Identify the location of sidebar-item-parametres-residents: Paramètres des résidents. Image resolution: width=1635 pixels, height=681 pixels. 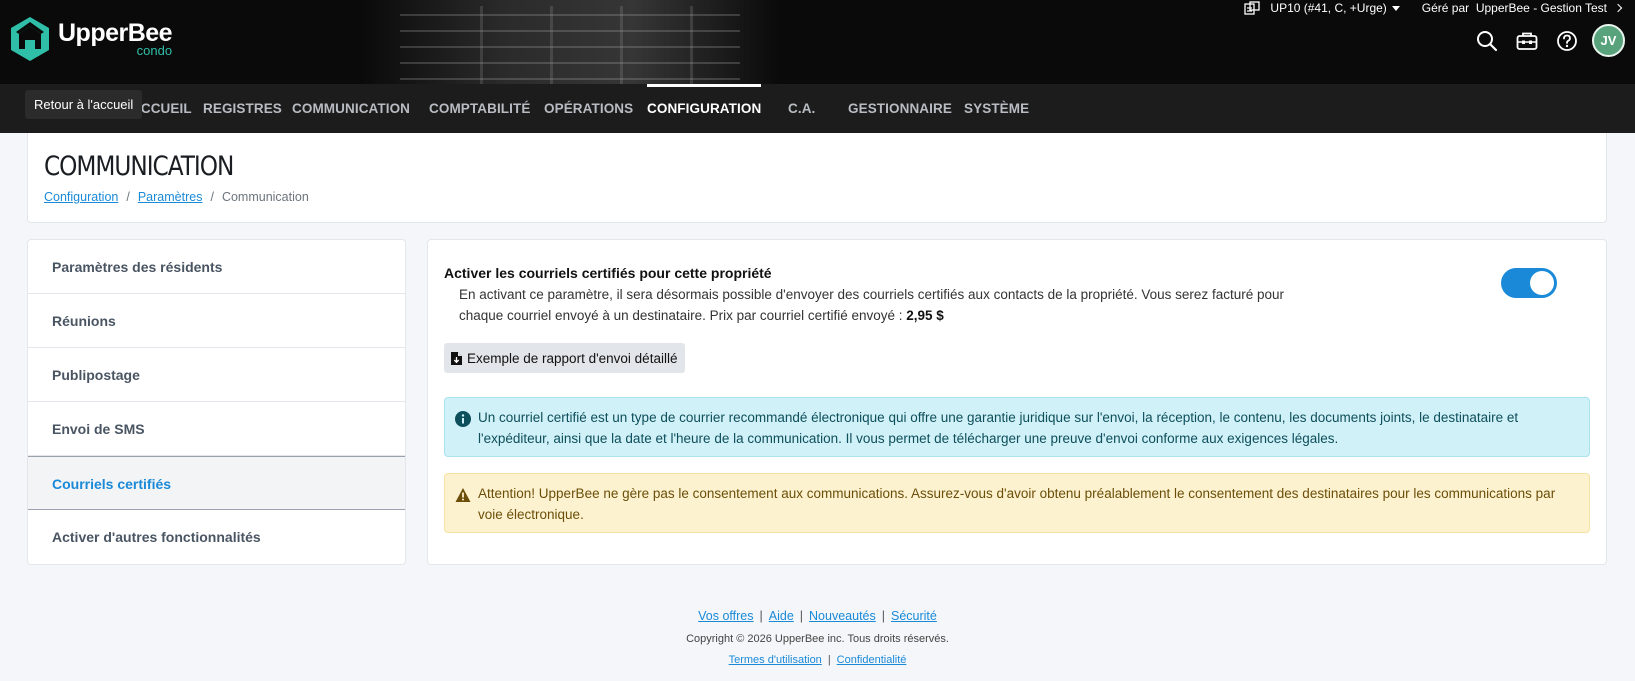
(216, 267).